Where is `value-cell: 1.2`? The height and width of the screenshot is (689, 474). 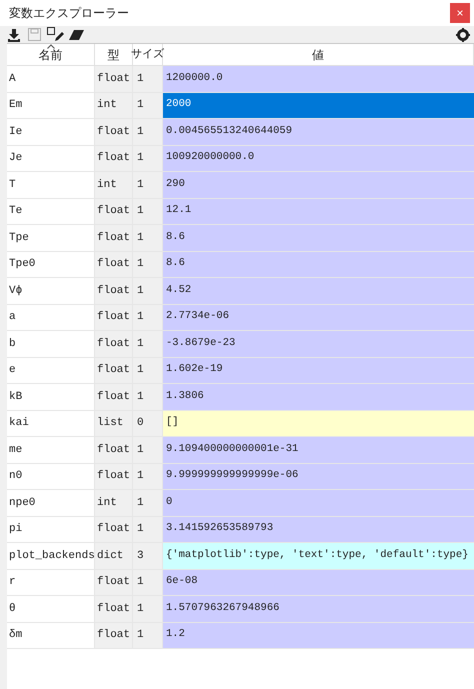
value-cell: 1.2 is located at coordinates (318, 635).